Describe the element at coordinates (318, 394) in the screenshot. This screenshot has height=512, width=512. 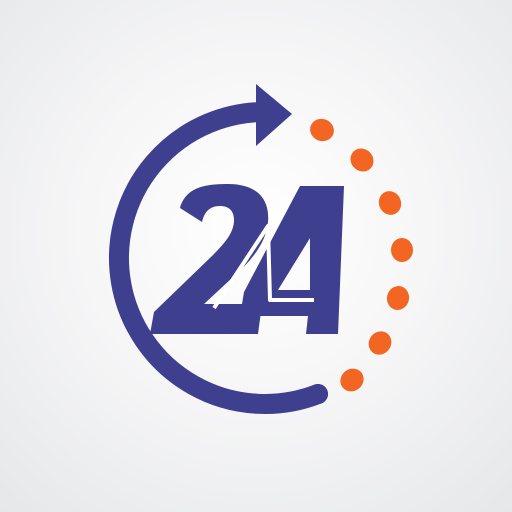
I see `arc-end-cap` at that location.